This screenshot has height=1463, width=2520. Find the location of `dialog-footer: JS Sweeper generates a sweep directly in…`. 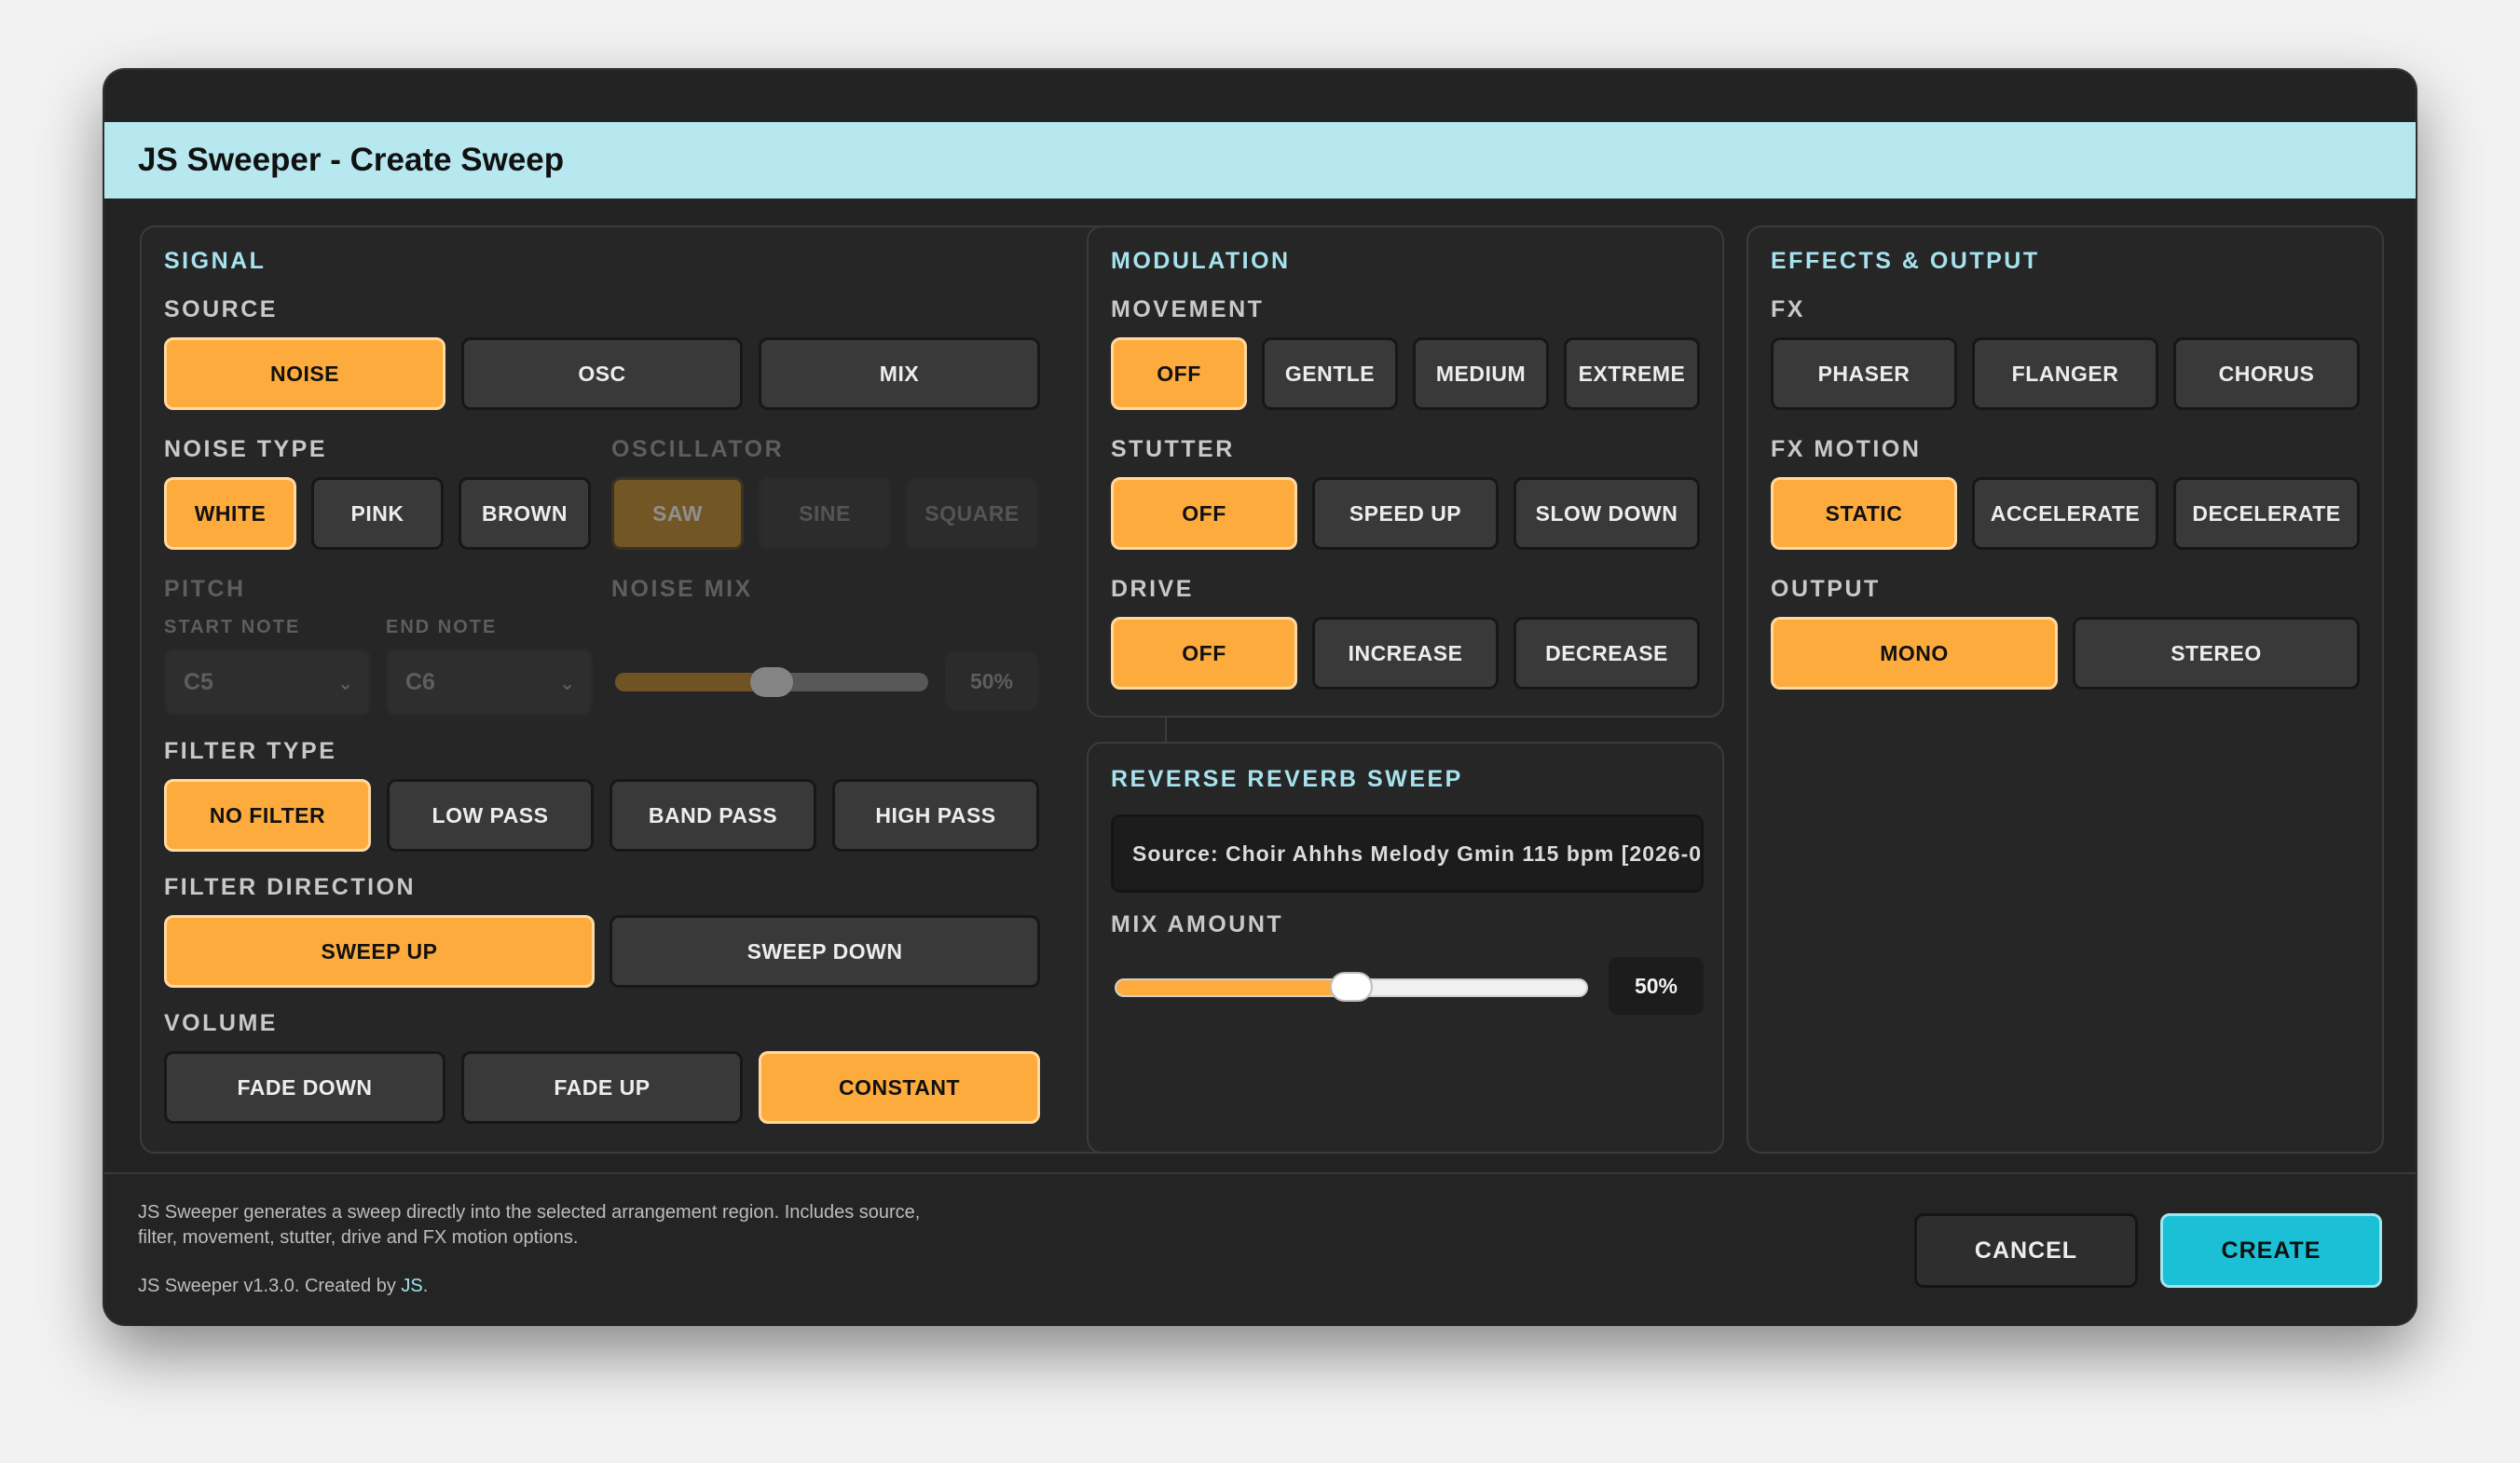

dialog-footer: JS Sweeper generates a sweep directly in… is located at coordinates (1260, 1248).